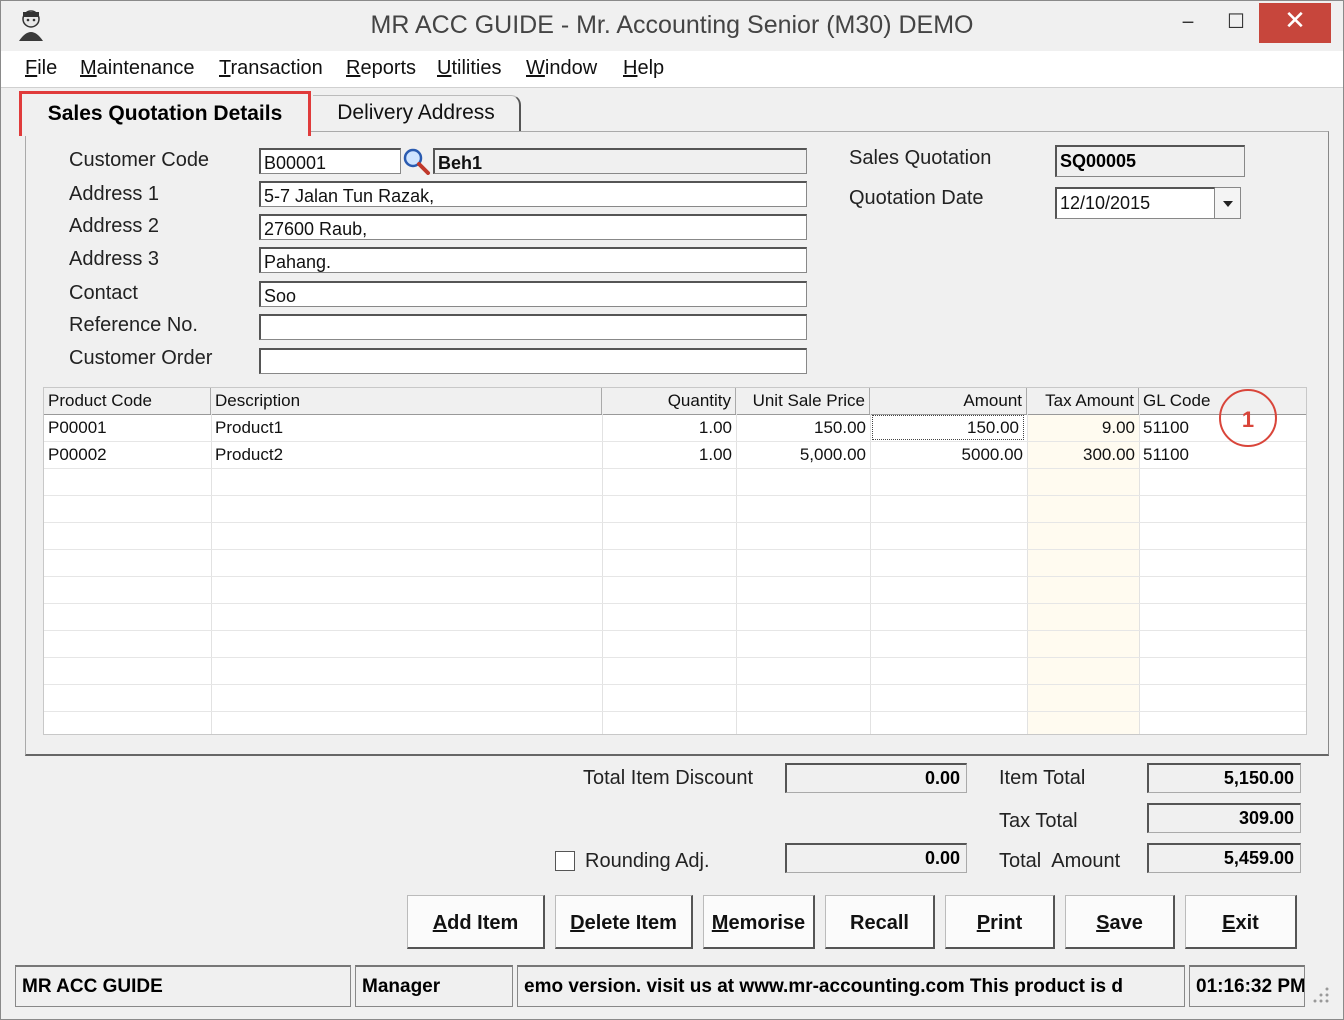  I want to click on sales-quotation-label: Sales Quotation, so click(920, 158).